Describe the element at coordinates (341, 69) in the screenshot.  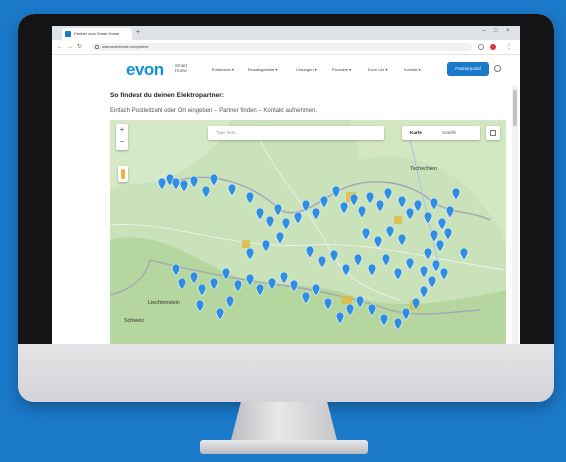
I see `menu-item-produkte: Produkte ▾` at that location.